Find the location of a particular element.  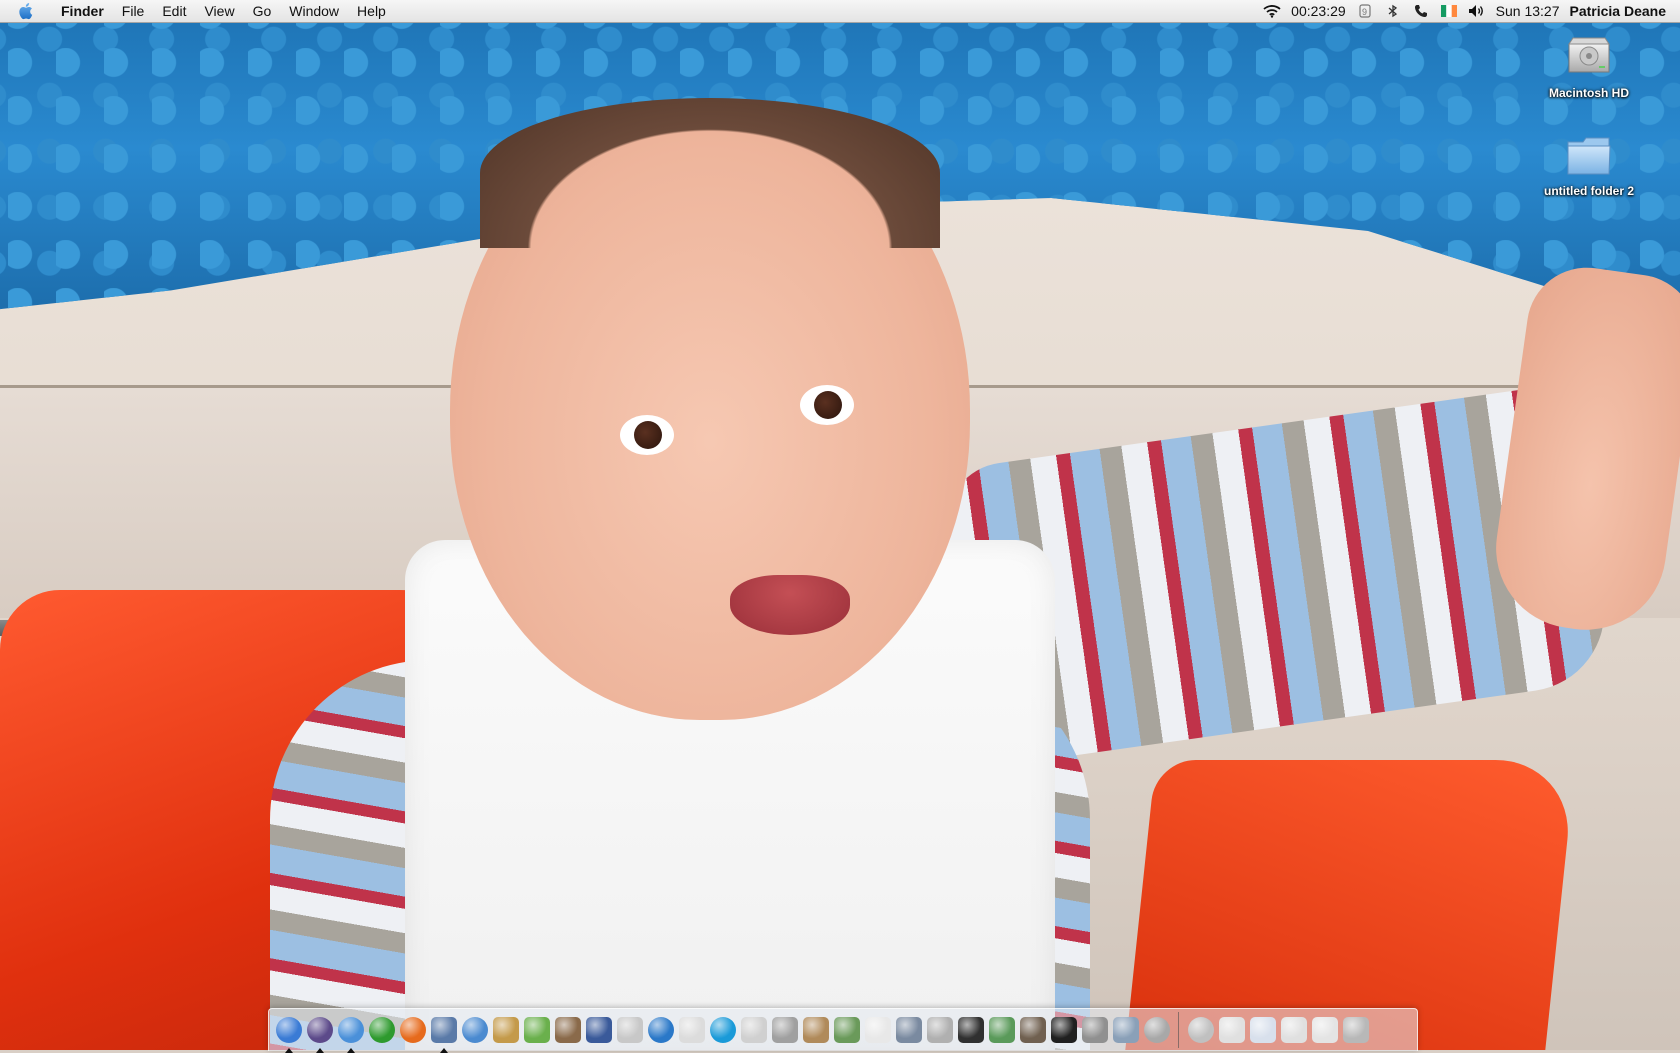

menu-help: Help is located at coordinates (371, 11).